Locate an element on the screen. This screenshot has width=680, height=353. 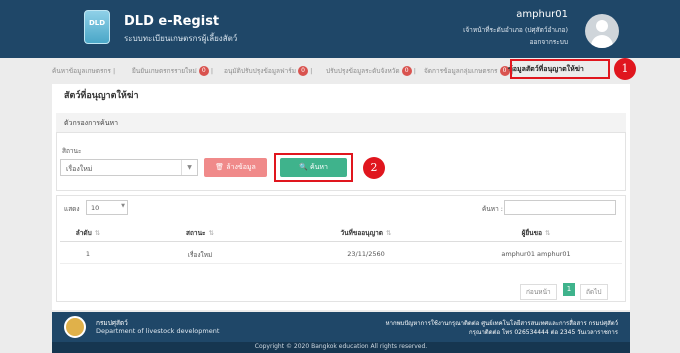
column-header-requester: ผู้ยื่นขอ ⇅ is located at coordinates (536, 233).